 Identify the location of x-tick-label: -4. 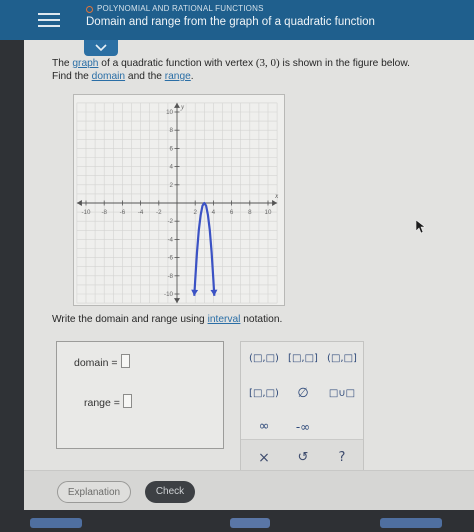
(141, 212).